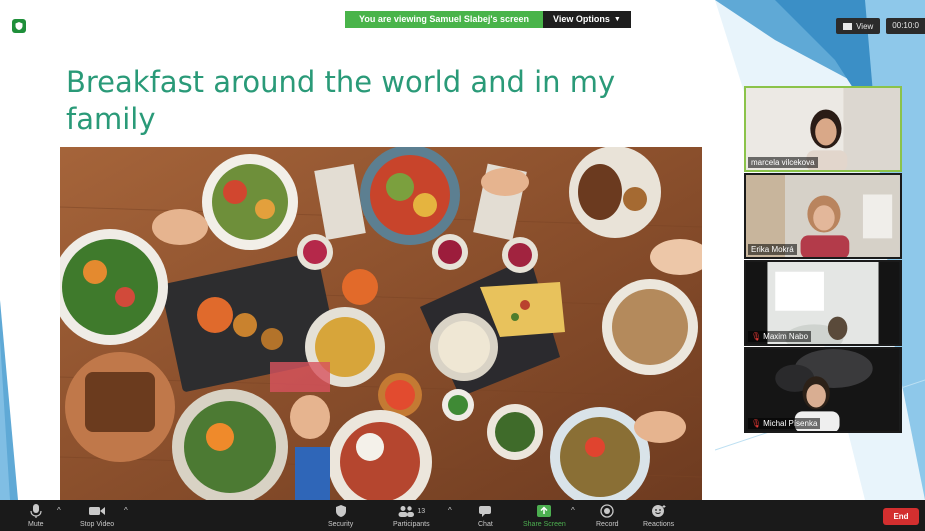 This screenshot has width=925, height=531. What do you see at coordinates (450, 510) in the screenshot?
I see `participants-options-caret-icon: ^` at bounding box center [450, 510].